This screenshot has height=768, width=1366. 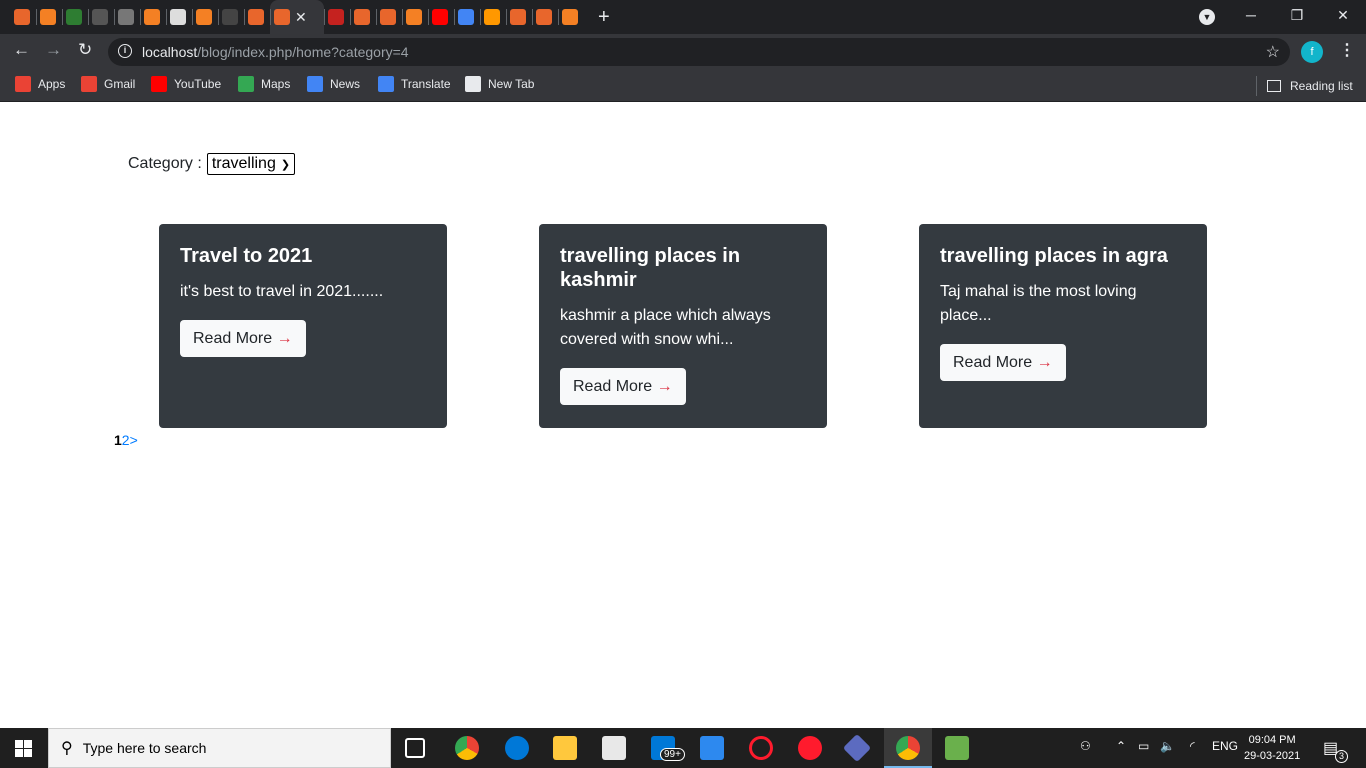 I want to click on page-next-link: >, so click(x=134, y=440).